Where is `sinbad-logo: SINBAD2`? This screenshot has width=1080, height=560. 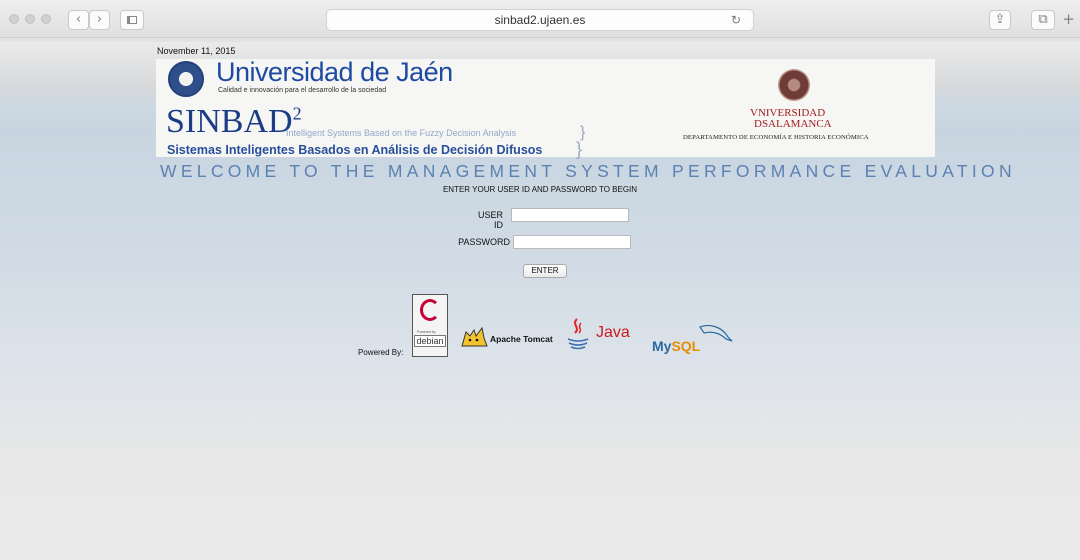
sinbad-logo: SINBAD2 is located at coordinates (234, 122).